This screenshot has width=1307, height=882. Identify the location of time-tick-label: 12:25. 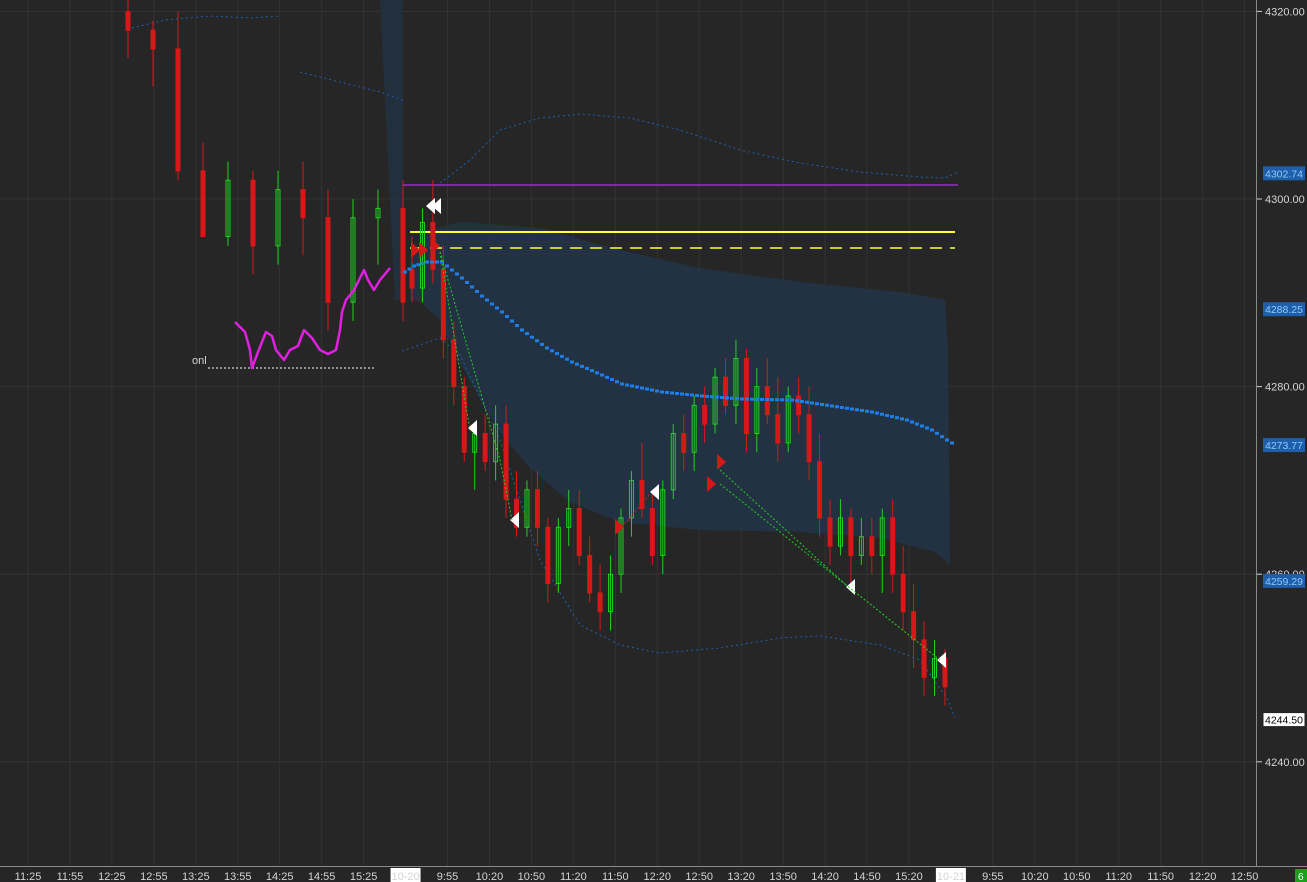
(112, 876).